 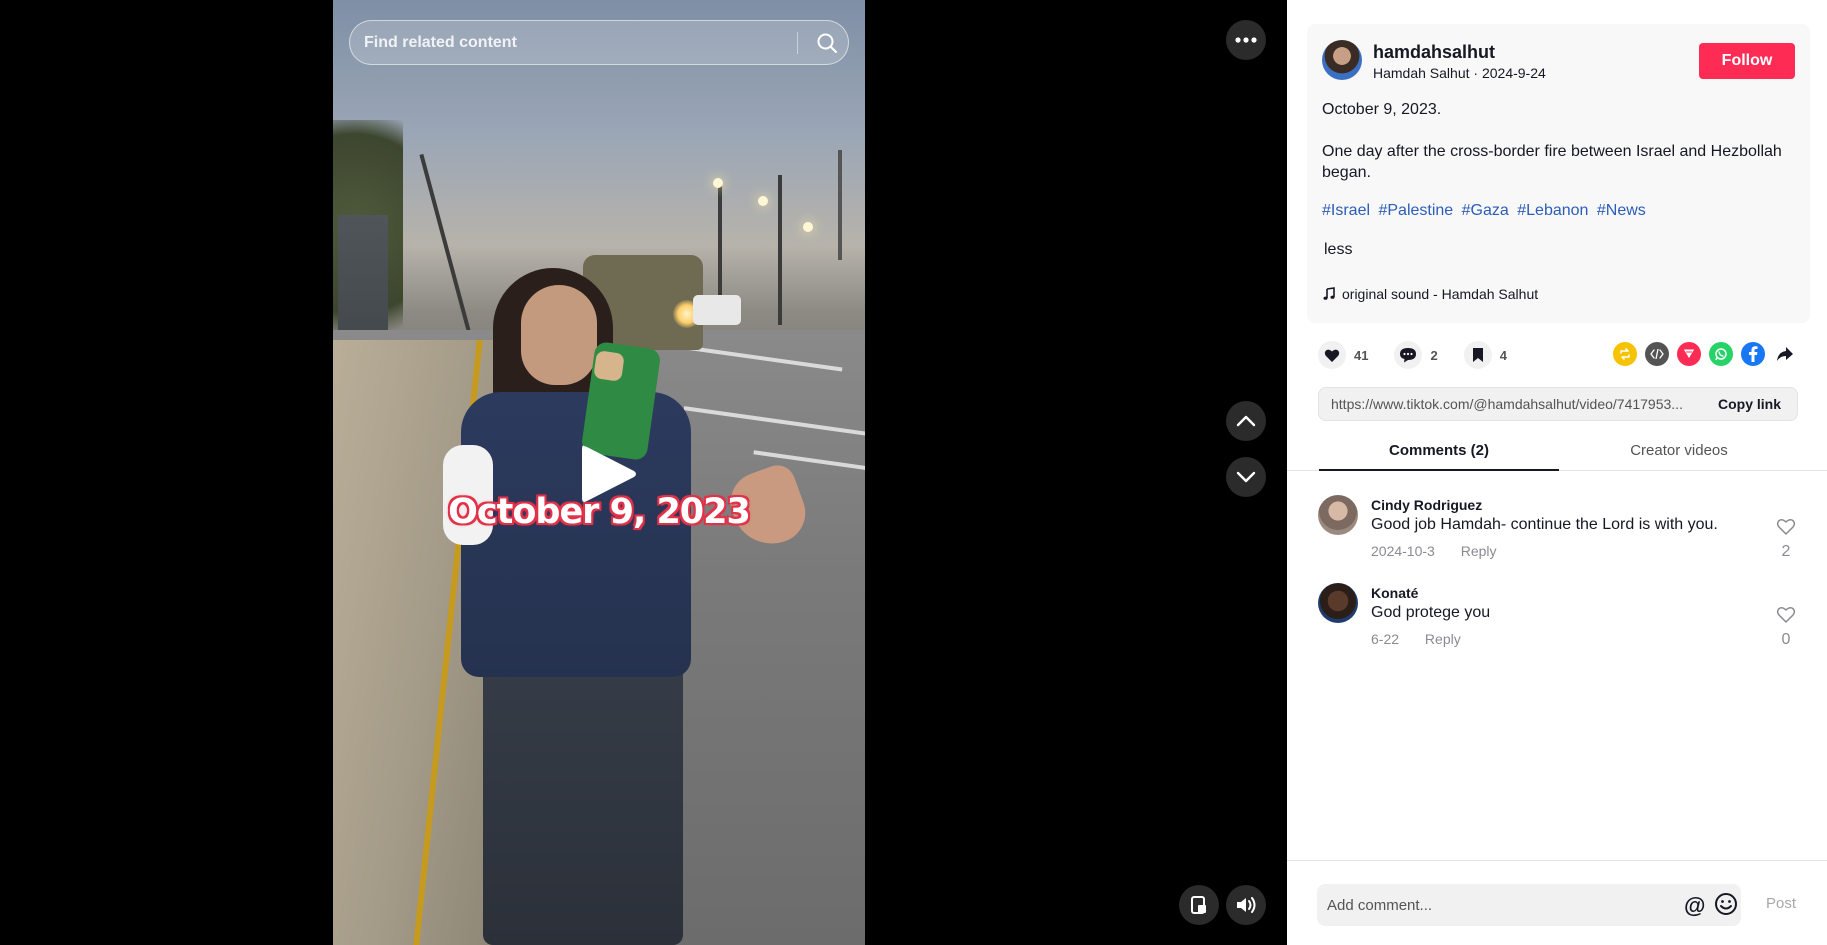 What do you see at coordinates (559, 335) in the screenshot?
I see `person-face` at bounding box center [559, 335].